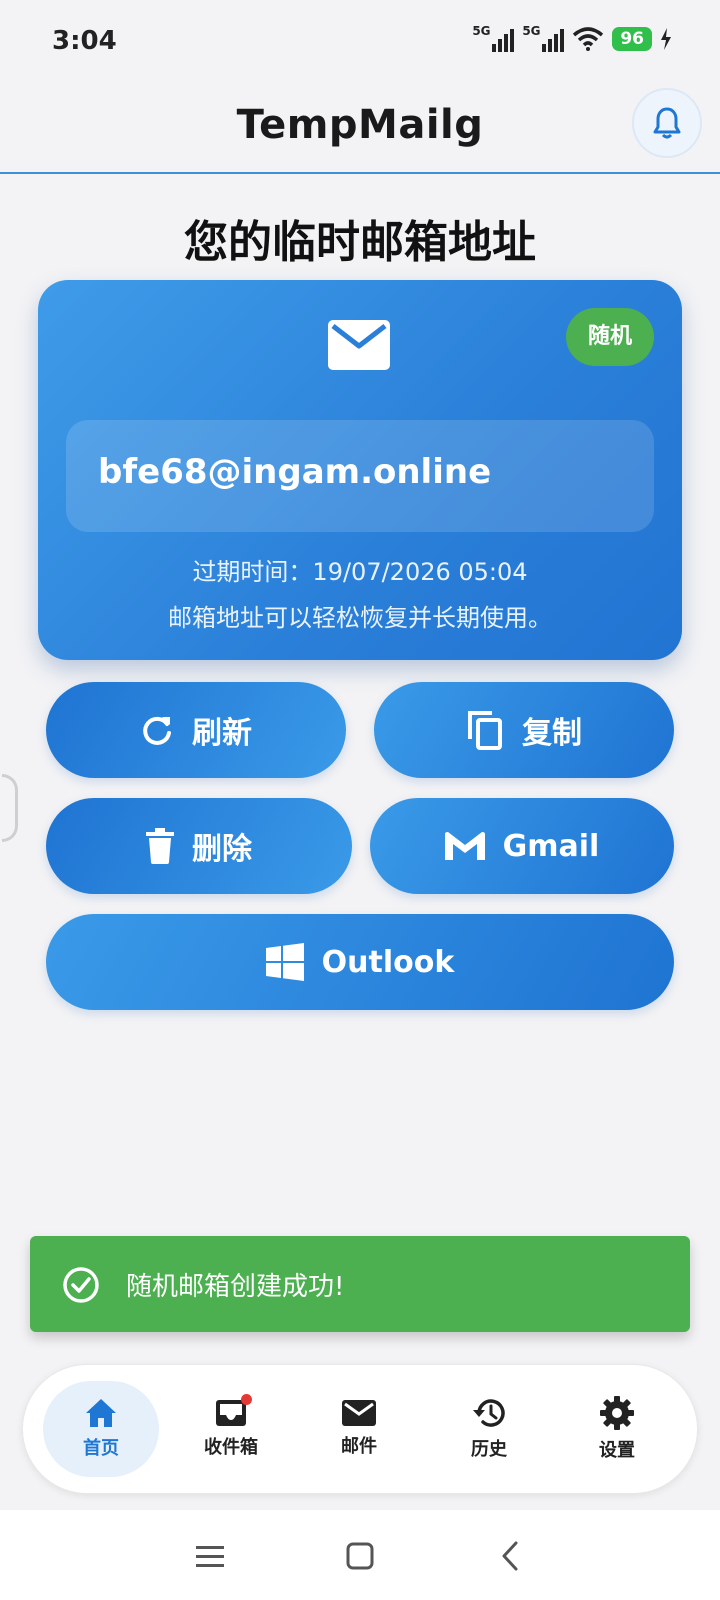 Image resolution: width=720 pixels, height=1600 pixels. I want to click on gmail-icon, so click(464, 846).